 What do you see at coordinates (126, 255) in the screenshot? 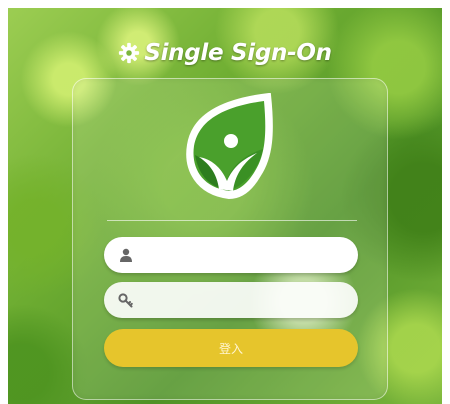
I see `user-icon` at bounding box center [126, 255].